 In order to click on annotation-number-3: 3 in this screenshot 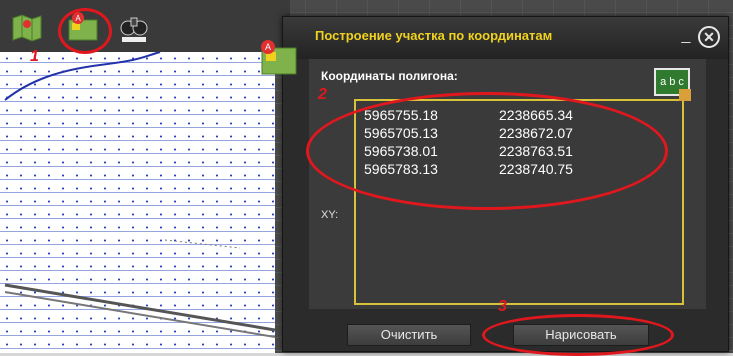, I will do `click(502, 306)`.